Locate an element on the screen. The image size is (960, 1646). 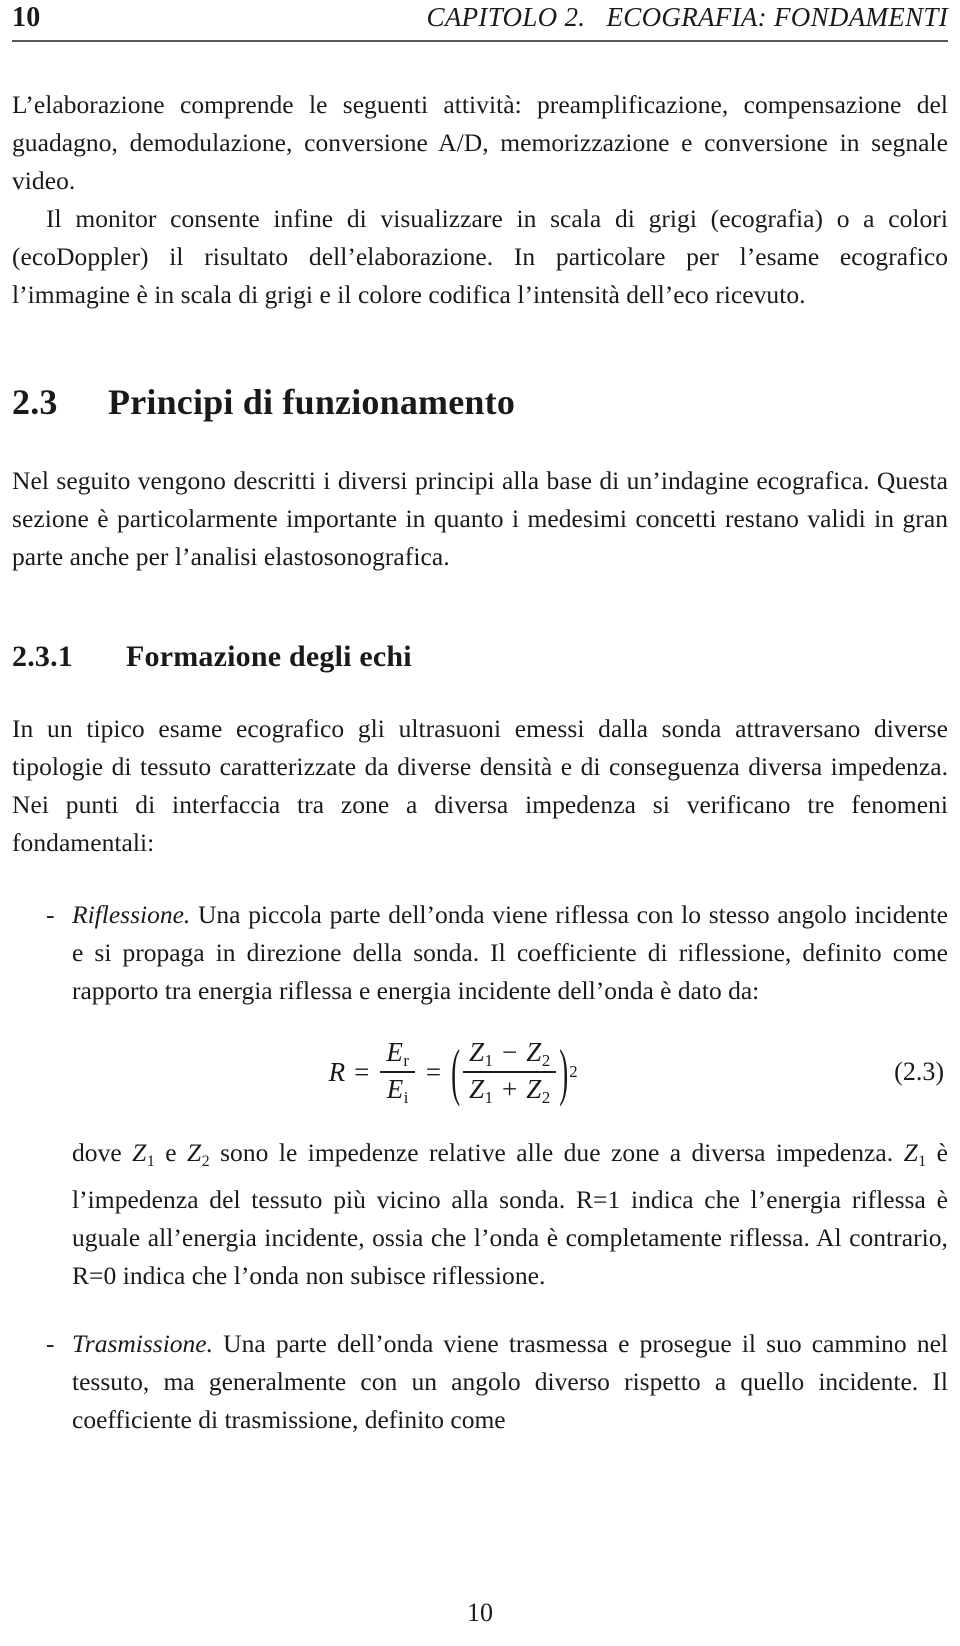
header-folio: 10 is located at coordinates (26, 17).